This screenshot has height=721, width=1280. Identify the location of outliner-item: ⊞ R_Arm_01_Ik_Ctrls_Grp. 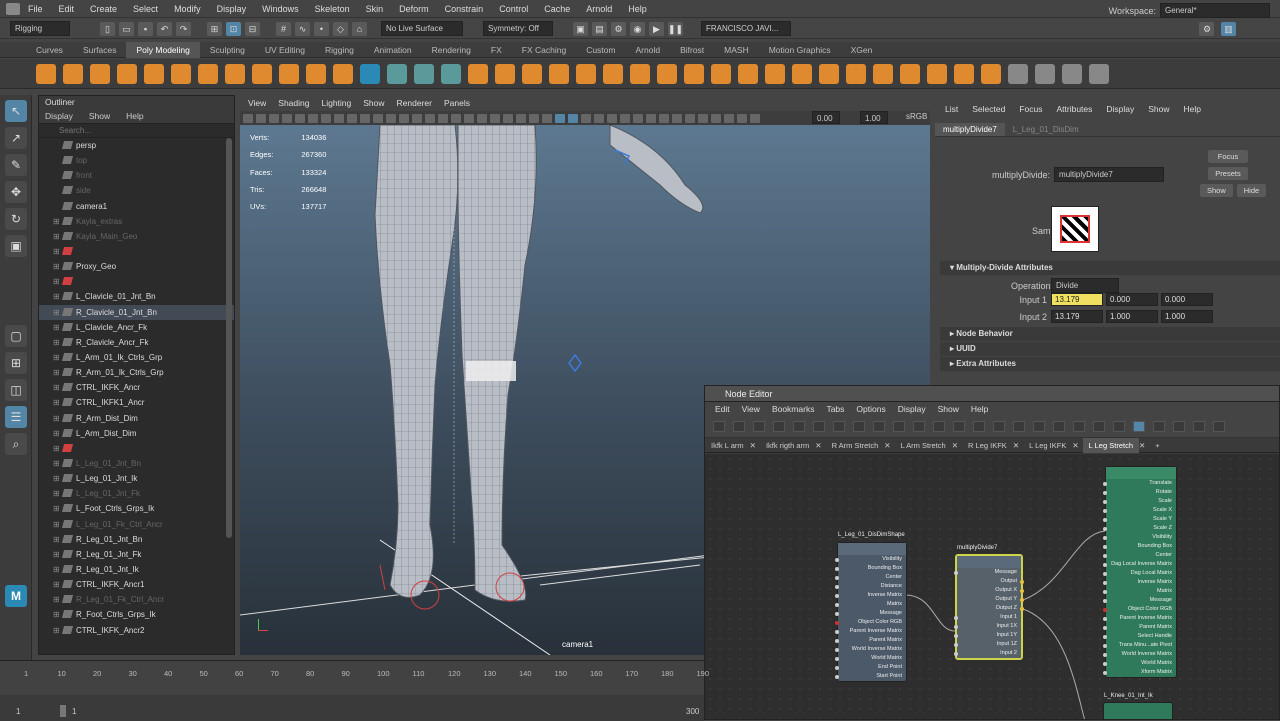
(136, 372).